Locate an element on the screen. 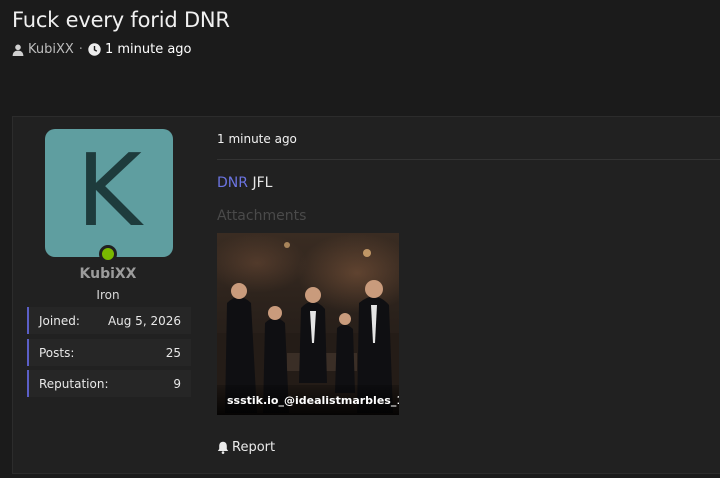 Image resolution: width=720 pixels, height=478 pixels. bell-icon is located at coordinates (223, 447).